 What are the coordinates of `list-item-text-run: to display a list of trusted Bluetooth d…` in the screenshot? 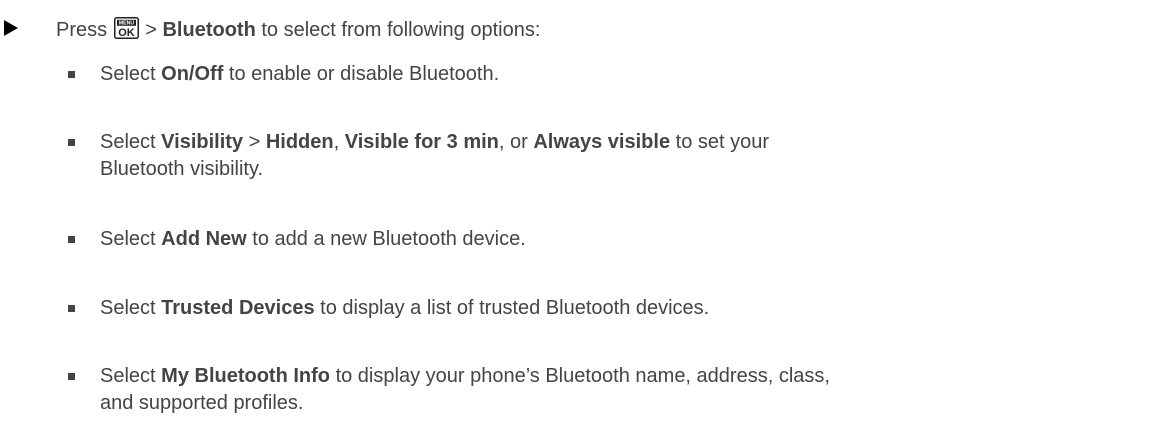 It's located at (512, 308).